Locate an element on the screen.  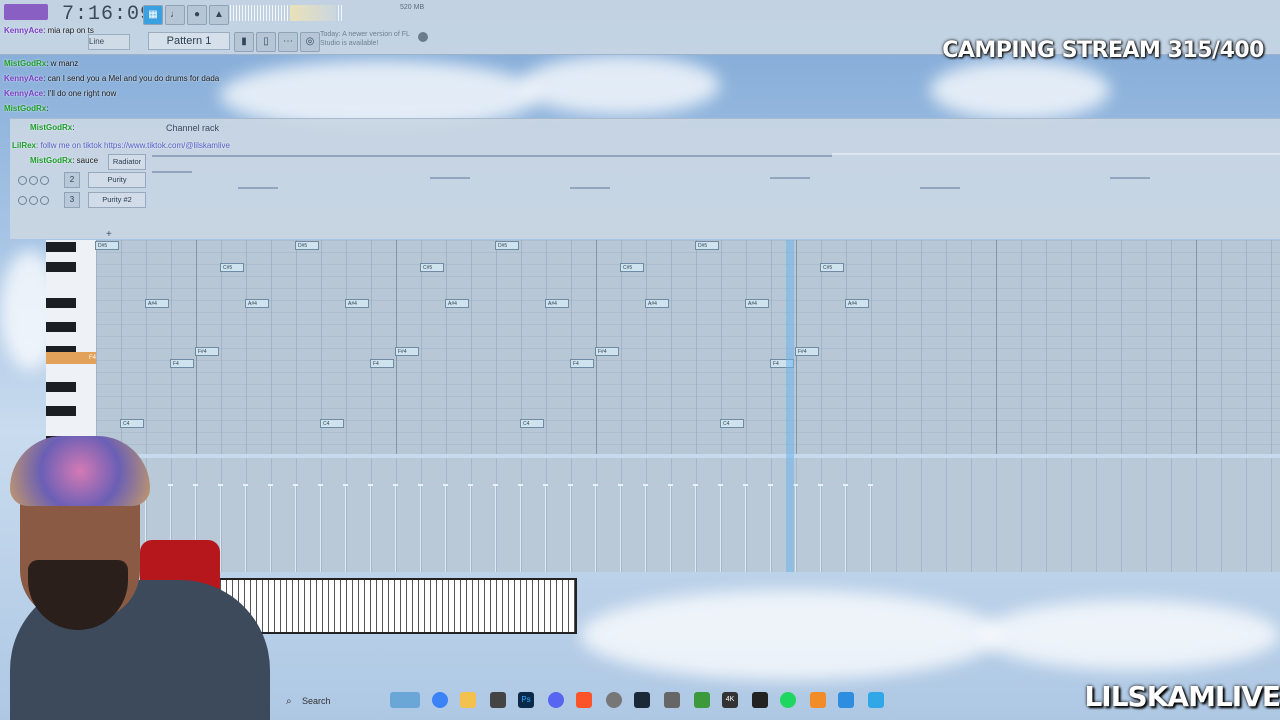
tempo-icon: ♩ is located at coordinates (175, 15).